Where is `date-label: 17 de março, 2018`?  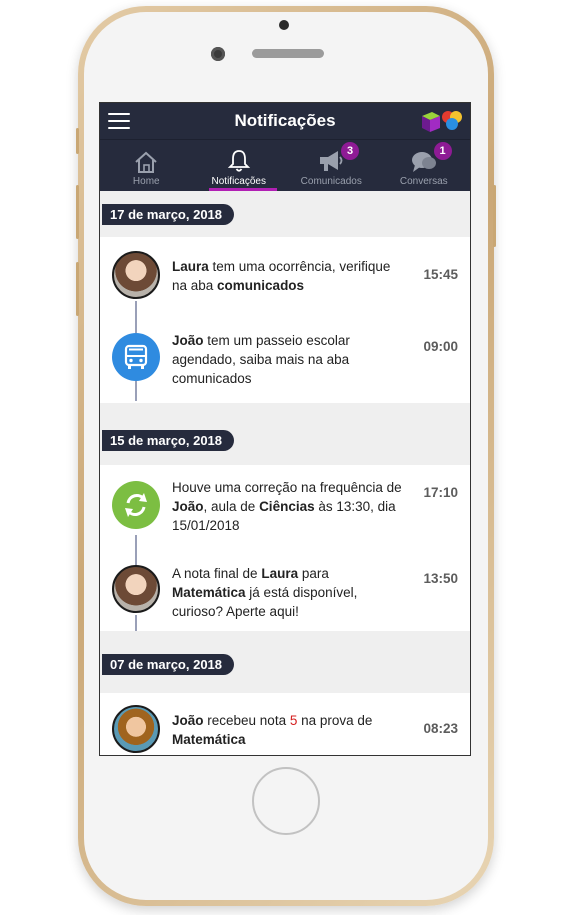 date-label: 17 de março, 2018 is located at coordinates (168, 214).